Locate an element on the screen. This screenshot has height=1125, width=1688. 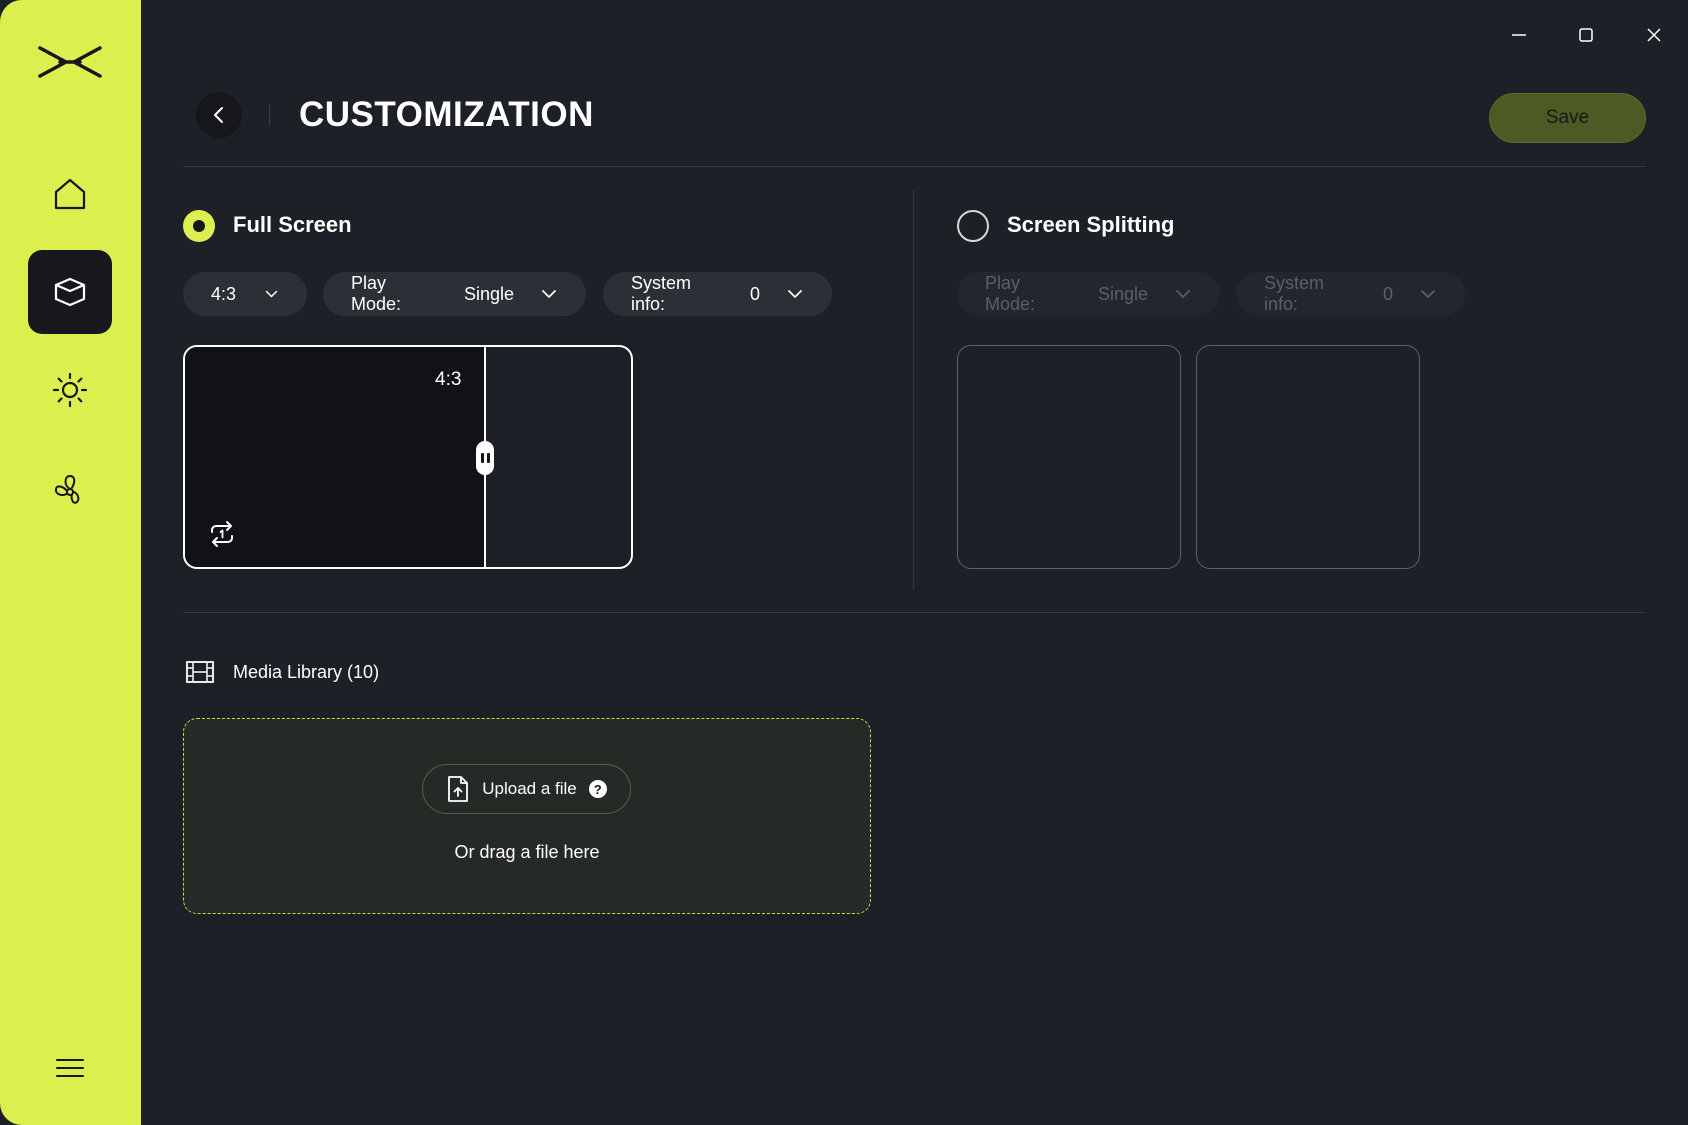
sidebar-item-home is located at coordinates (70, 194).